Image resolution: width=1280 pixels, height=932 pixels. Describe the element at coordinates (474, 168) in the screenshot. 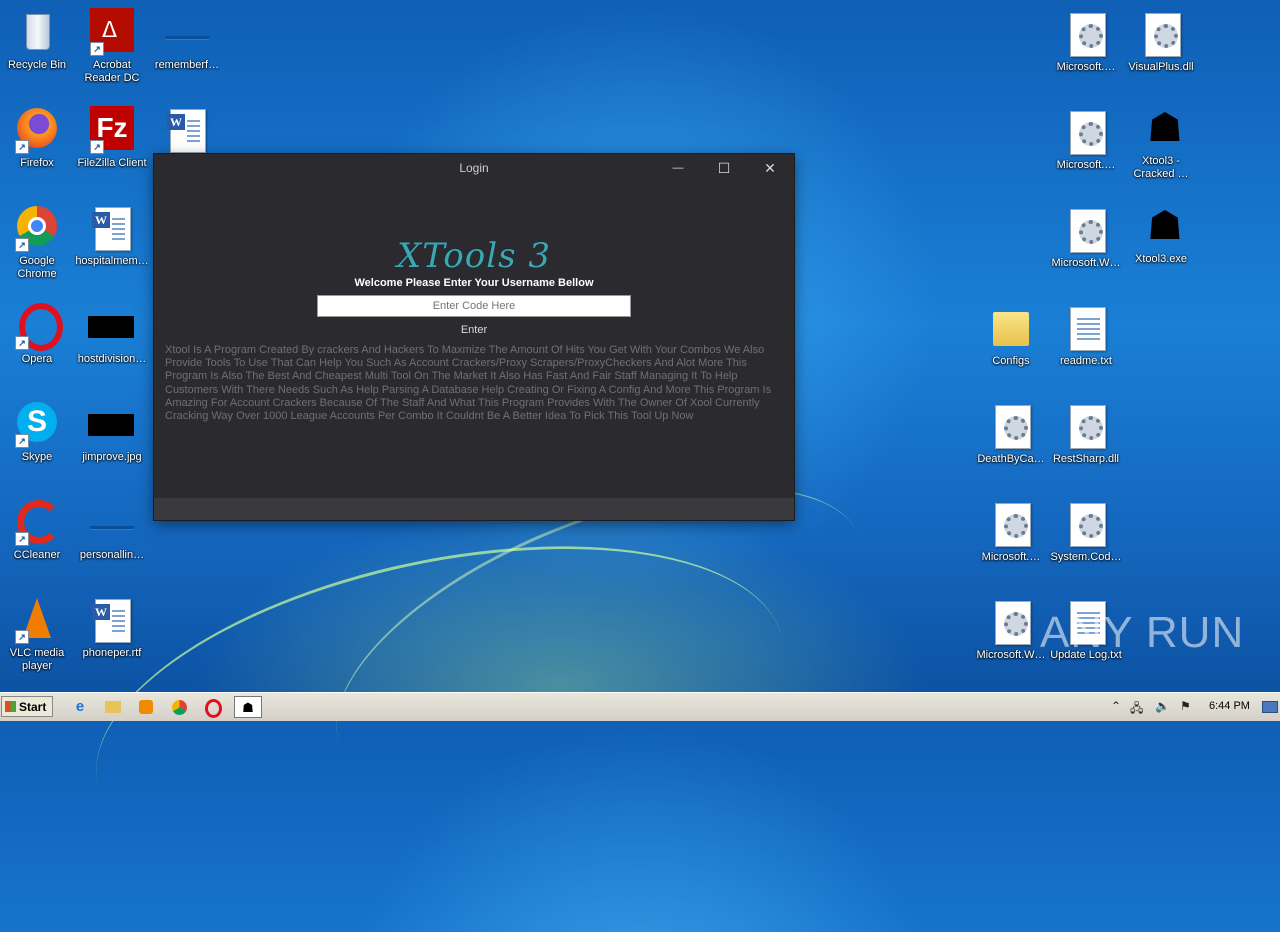

I see `login-titlebar: Login — ☐ ✕` at that location.